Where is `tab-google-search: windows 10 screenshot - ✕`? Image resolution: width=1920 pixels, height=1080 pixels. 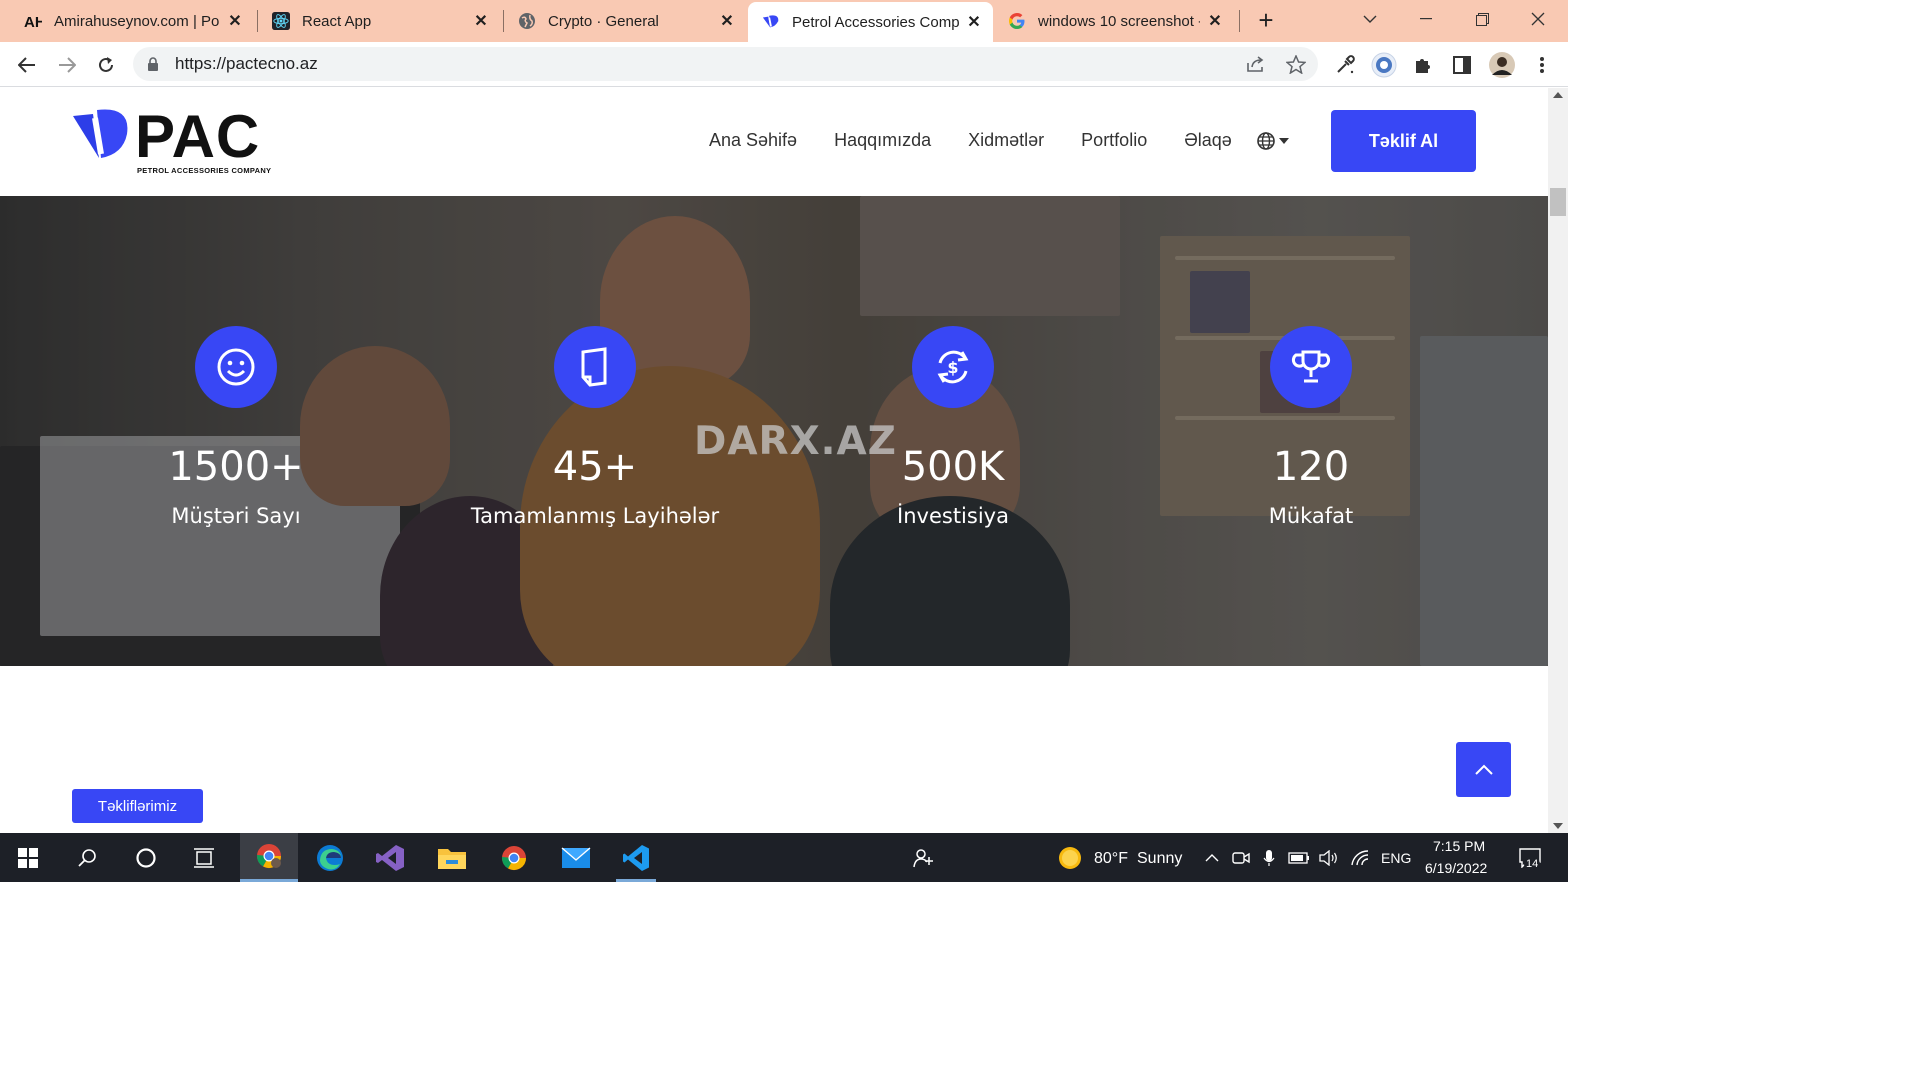 tab-google-search: windows 10 screenshot - ✕ is located at coordinates (1114, 21).